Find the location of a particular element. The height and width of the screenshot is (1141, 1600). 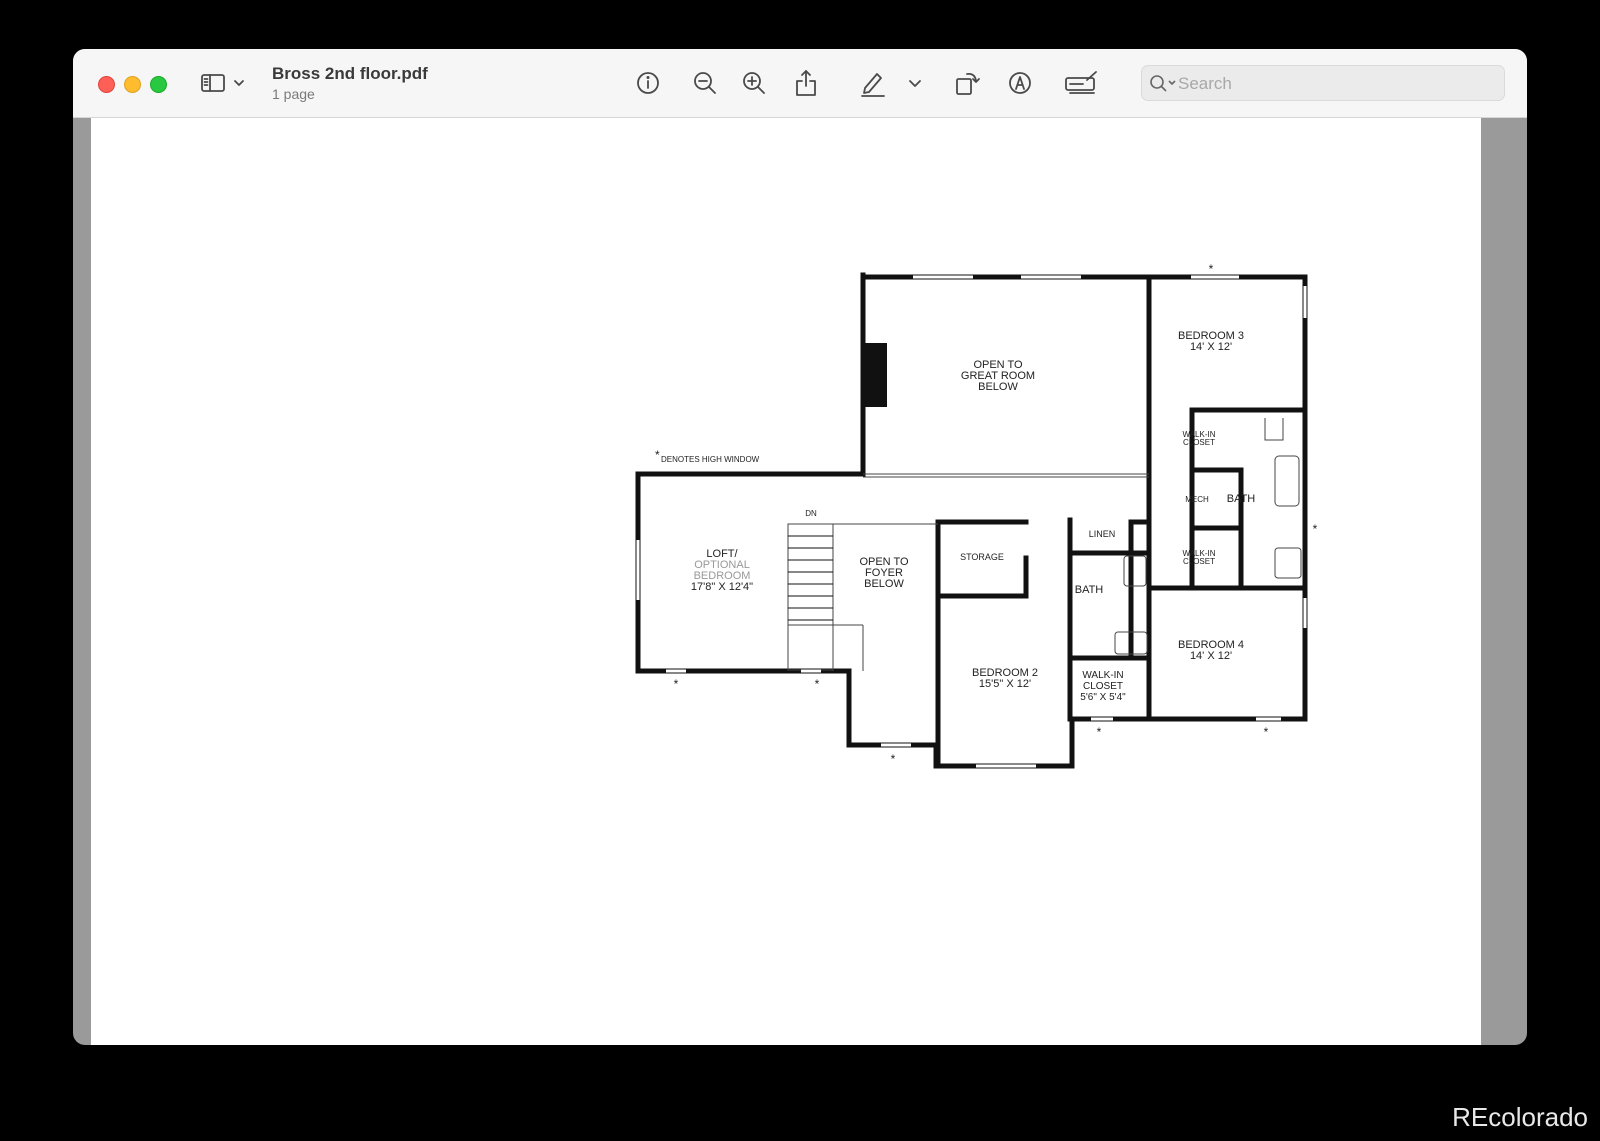

wall-west is located at coordinates (787, 510).